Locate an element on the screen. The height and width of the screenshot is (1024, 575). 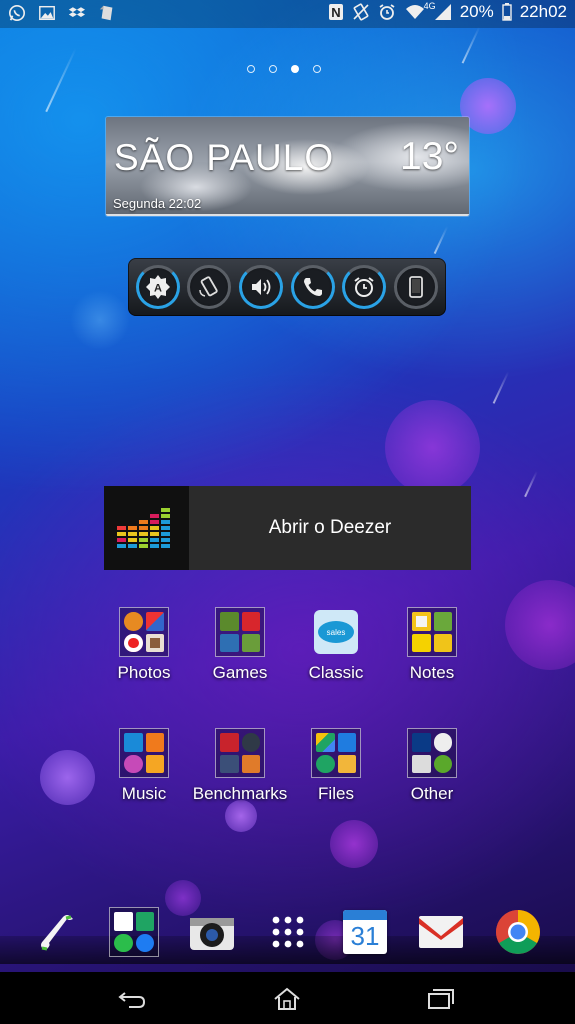
instagram-icon is located at coordinates (154, 642).